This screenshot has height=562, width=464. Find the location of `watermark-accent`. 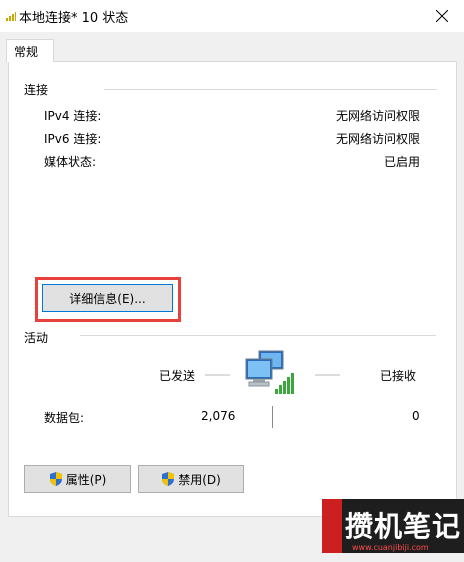

watermark-accent is located at coordinates (332, 526).